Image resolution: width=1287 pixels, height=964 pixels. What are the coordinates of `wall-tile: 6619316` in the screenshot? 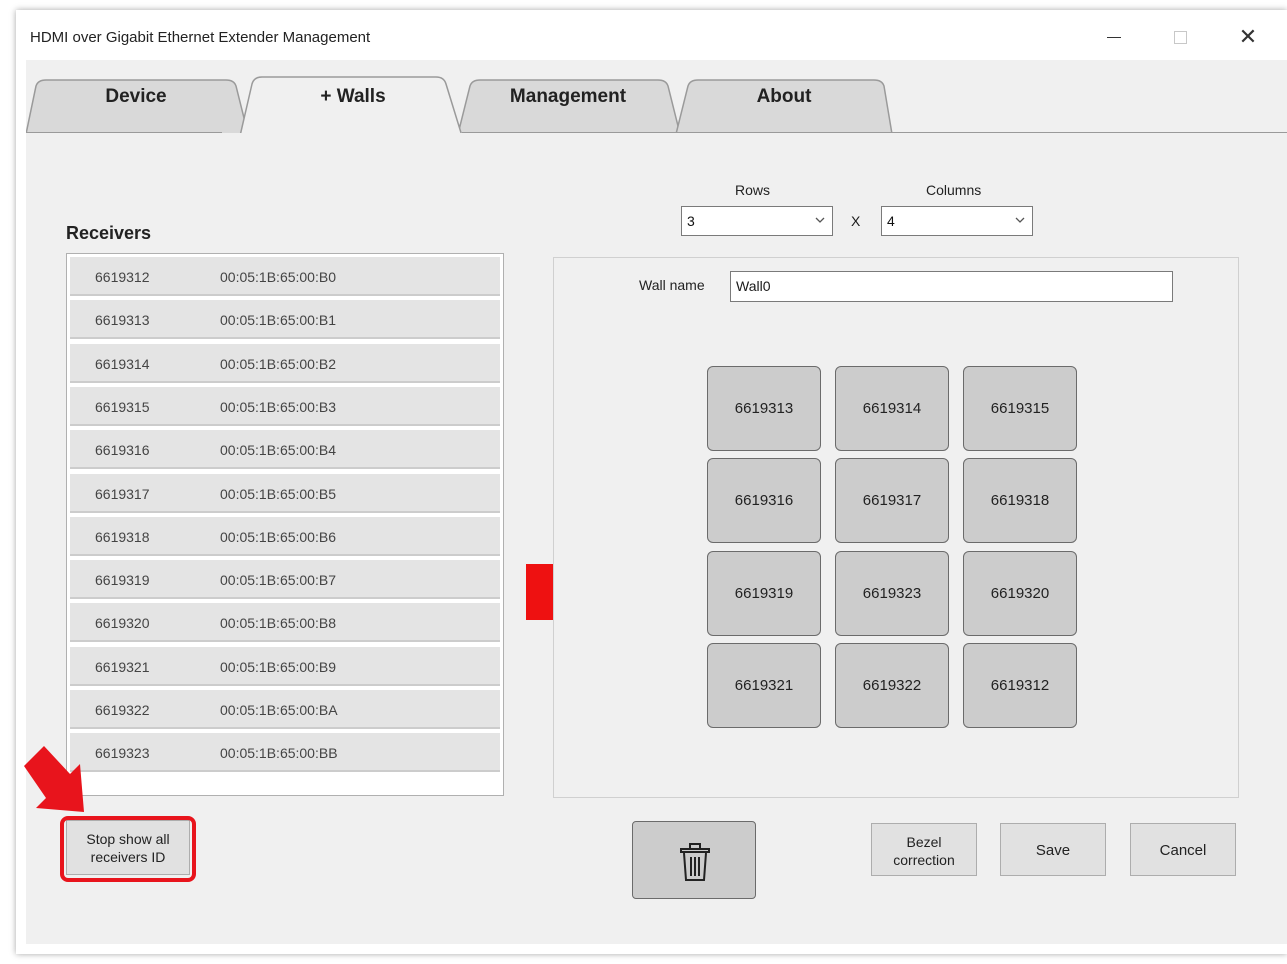 It's located at (764, 501).